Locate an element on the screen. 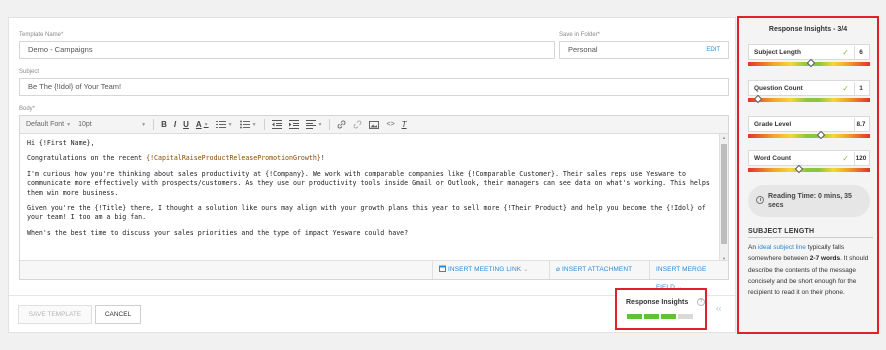 The height and width of the screenshot is (350, 886). font-family-select: Default Font ▼ is located at coordinates (48, 125).